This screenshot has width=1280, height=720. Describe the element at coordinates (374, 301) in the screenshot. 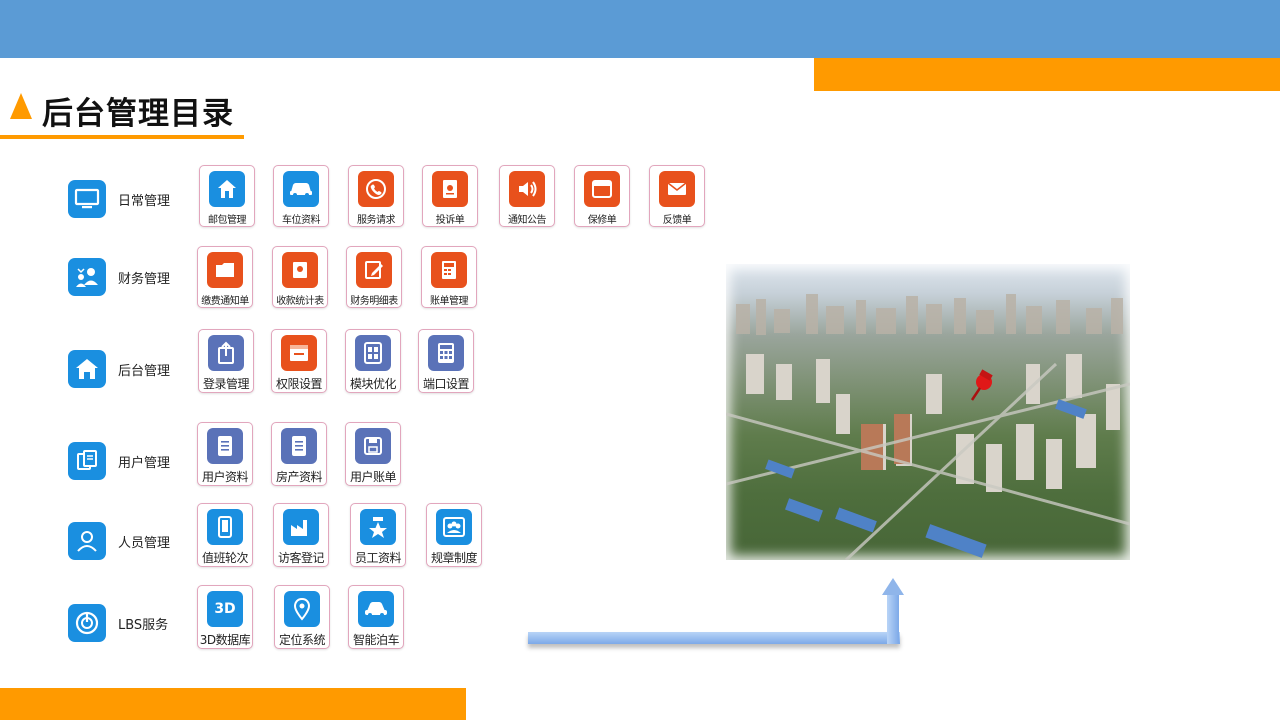

I see `module-label: 财务明细表` at that location.